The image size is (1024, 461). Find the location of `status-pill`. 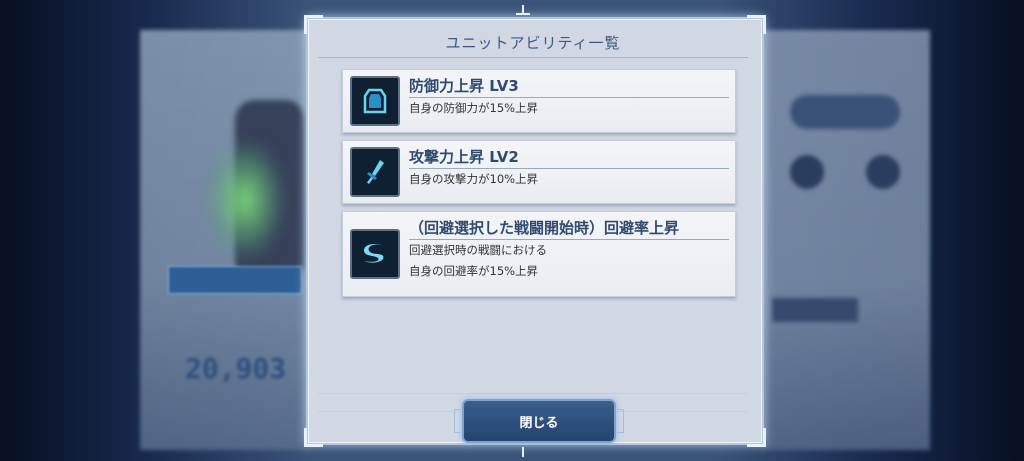

status-pill is located at coordinates (845, 112).